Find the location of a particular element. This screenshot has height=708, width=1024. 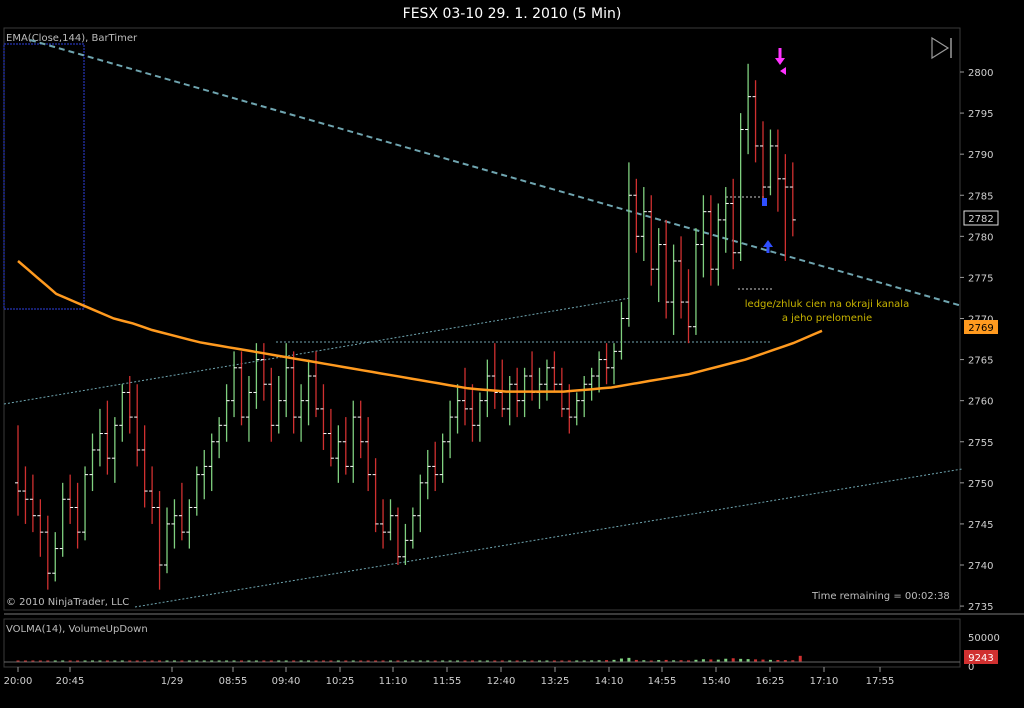

x-tick-label: 08:55 is located at coordinates (233, 681).